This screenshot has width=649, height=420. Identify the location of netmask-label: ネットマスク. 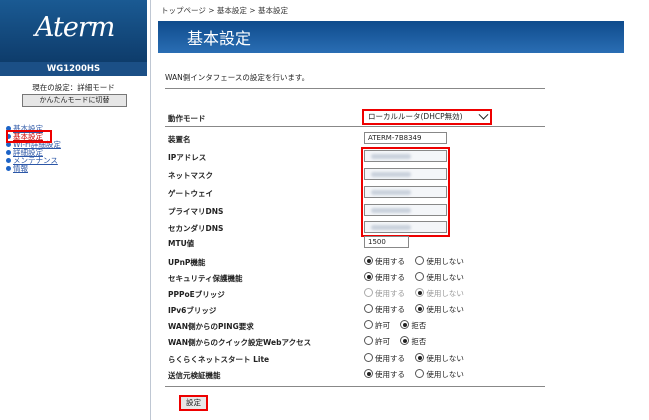
(190, 175).